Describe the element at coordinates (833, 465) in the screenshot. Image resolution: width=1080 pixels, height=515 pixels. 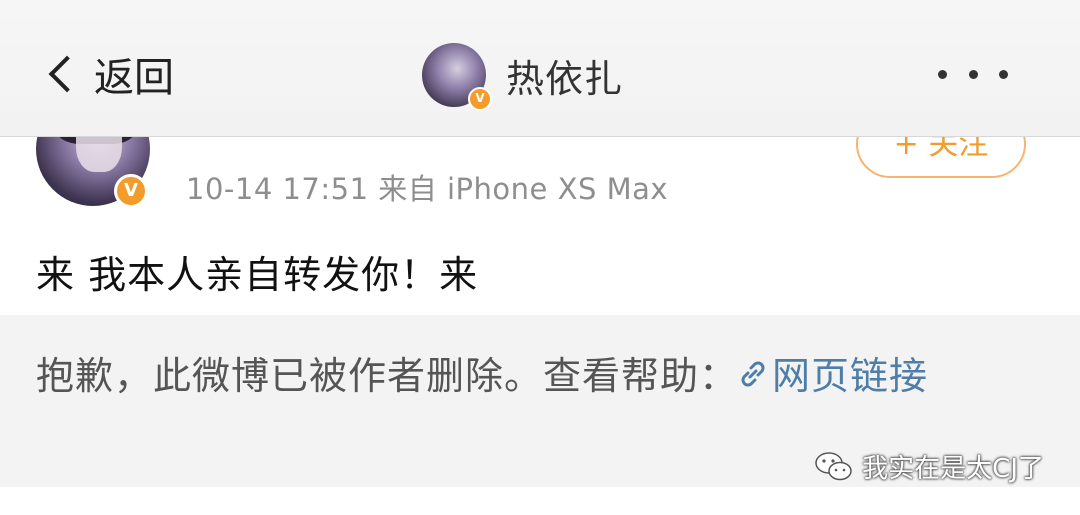
I see `wechat-icon` at that location.